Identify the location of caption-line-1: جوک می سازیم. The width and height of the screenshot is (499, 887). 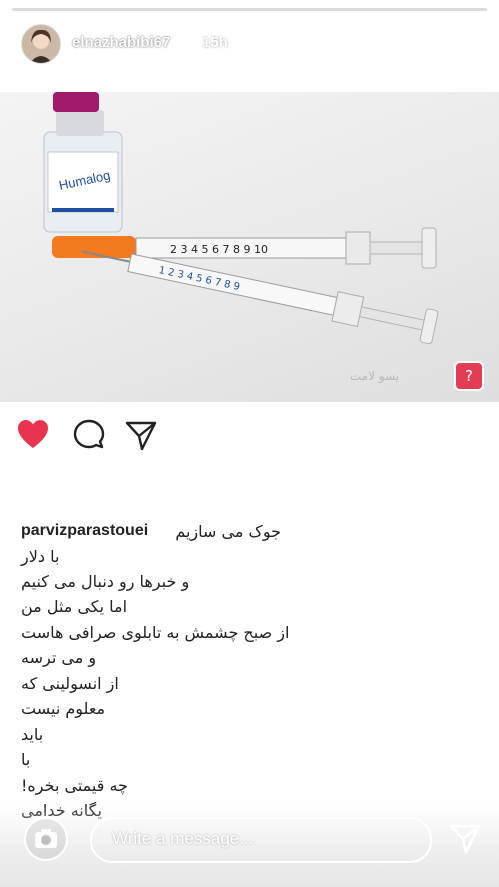
(228, 531).